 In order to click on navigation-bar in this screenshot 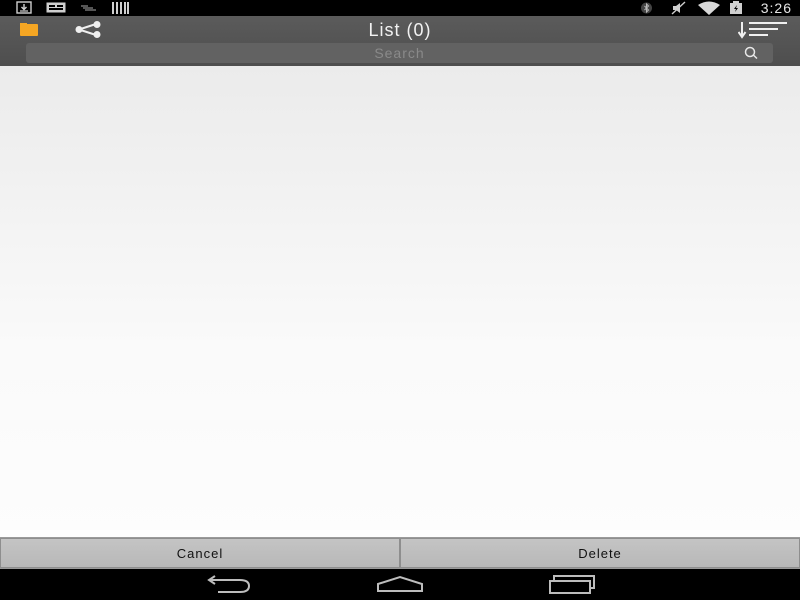, I will do `click(400, 584)`.